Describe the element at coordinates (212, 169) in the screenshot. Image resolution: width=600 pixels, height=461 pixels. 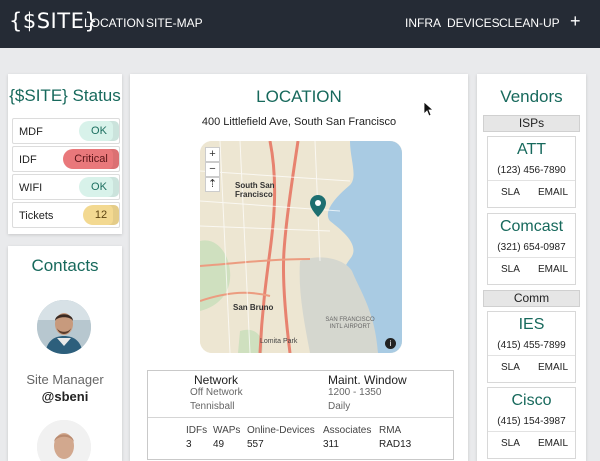
I see `zoom-out-button: −` at that location.